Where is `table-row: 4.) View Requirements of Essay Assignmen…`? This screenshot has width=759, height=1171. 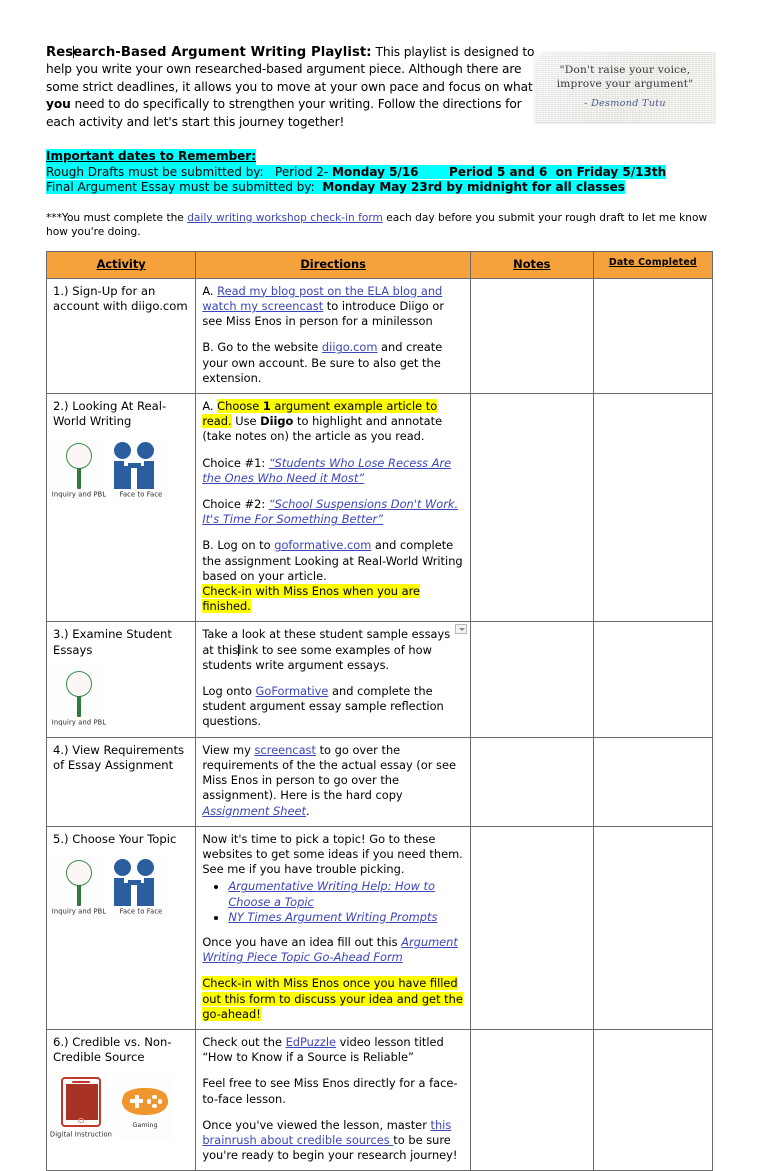 table-row: 4.) View Requirements of Essay Assignmen… is located at coordinates (379, 781).